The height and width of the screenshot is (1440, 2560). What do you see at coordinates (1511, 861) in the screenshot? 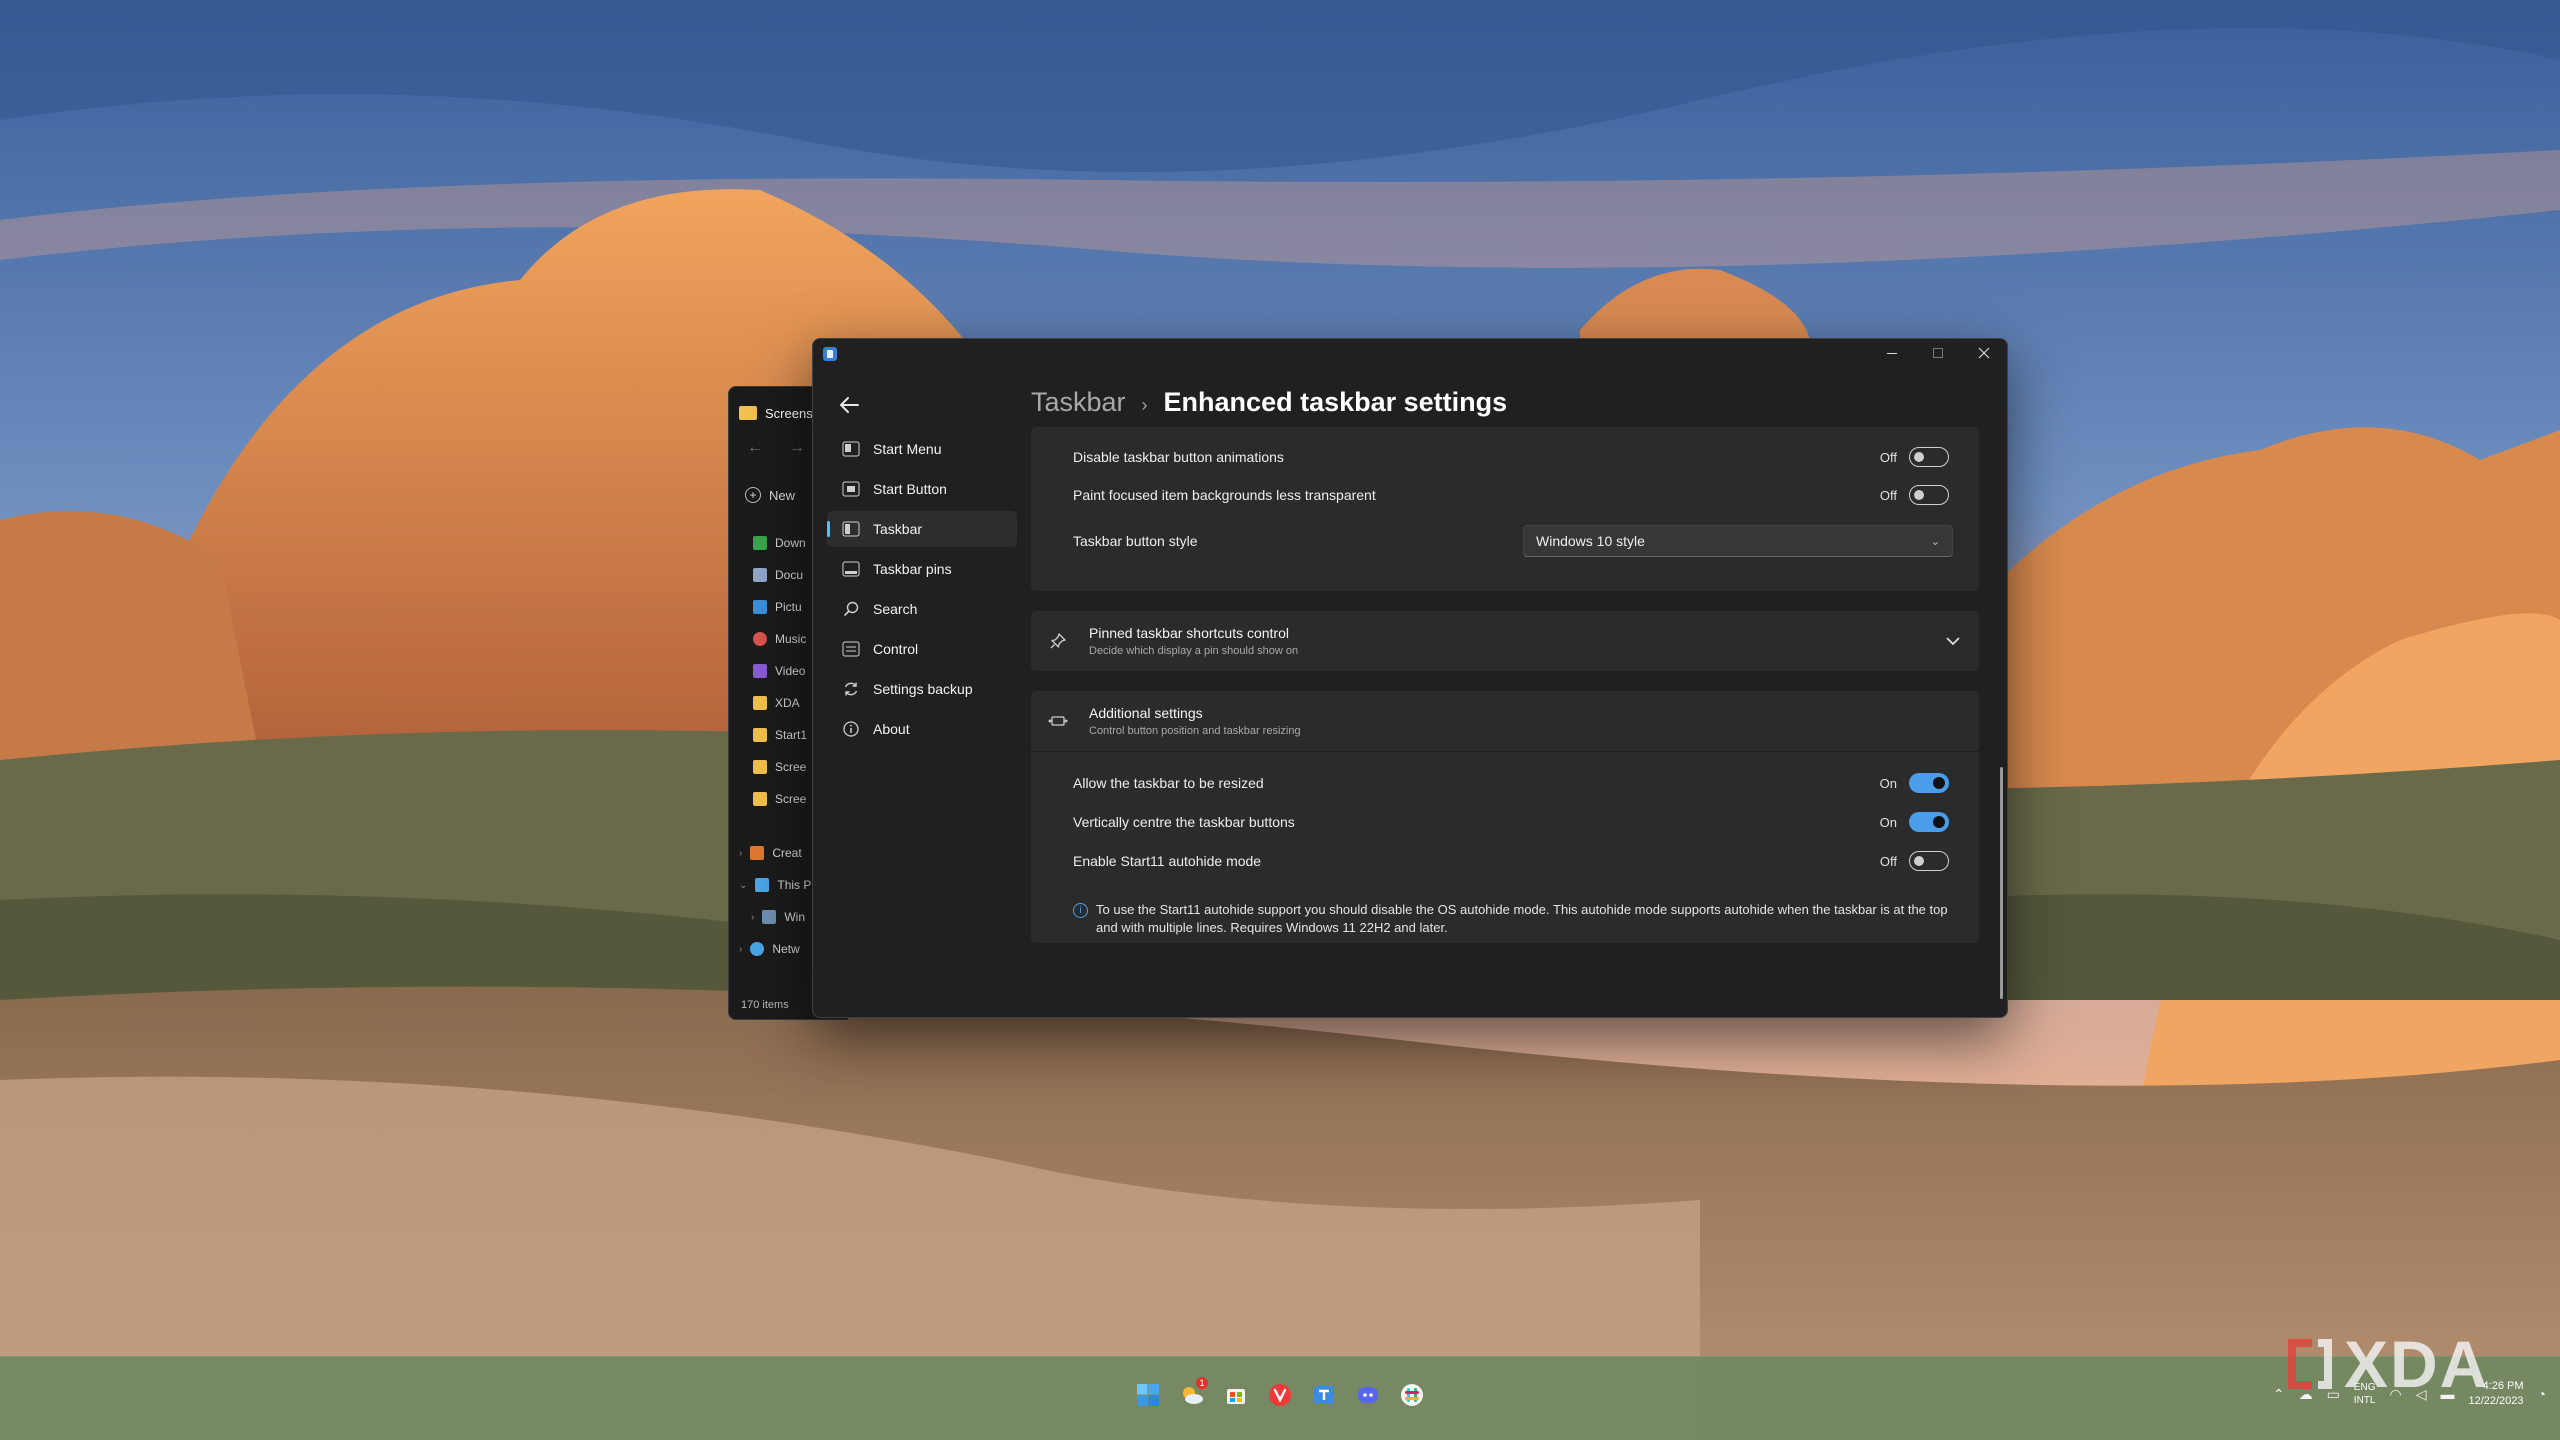
I see `setting-row-autohide: Enable Start11 autohide mode Off` at bounding box center [1511, 861].